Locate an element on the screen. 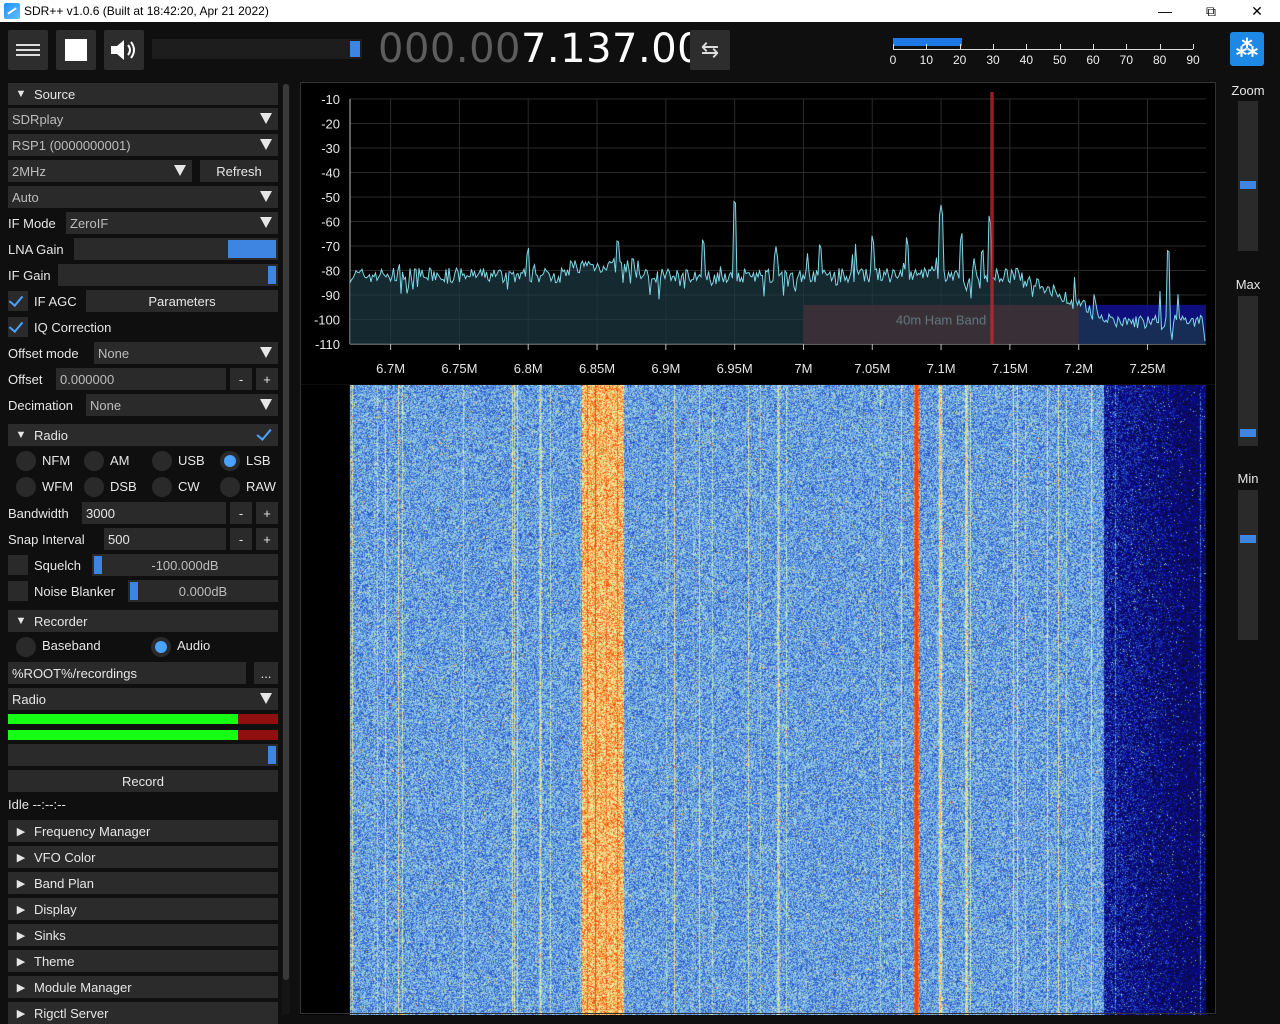 The image size is (1280, 1024). fft-x-tick-label: 6.7M is located at coordinates (390, 368).